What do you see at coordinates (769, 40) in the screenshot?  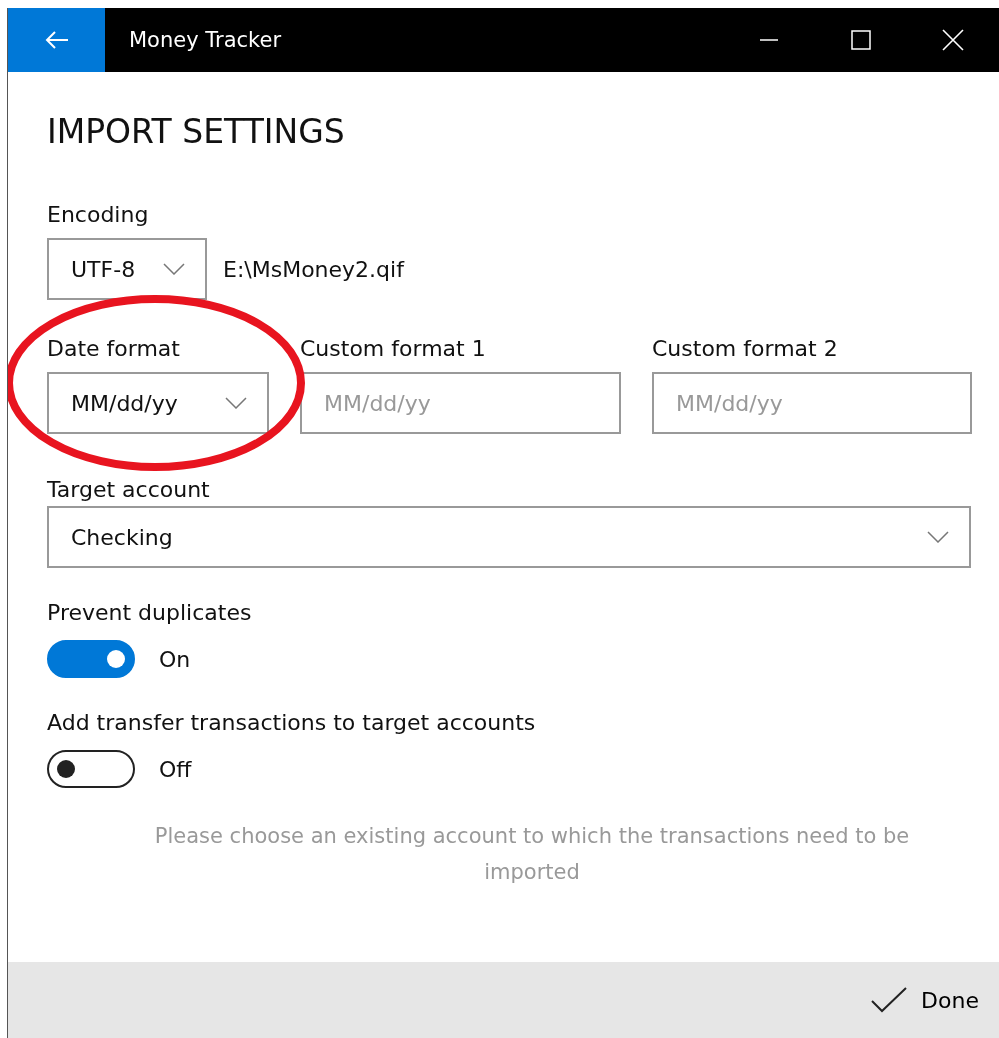 I see `minimize-icon` at bounding box center [769, 40].